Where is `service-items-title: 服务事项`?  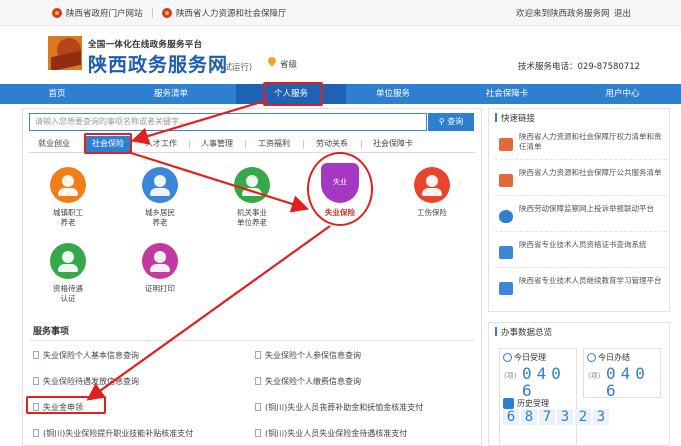
service-items-title: 服务事项 is located at coordinates (51, 332).